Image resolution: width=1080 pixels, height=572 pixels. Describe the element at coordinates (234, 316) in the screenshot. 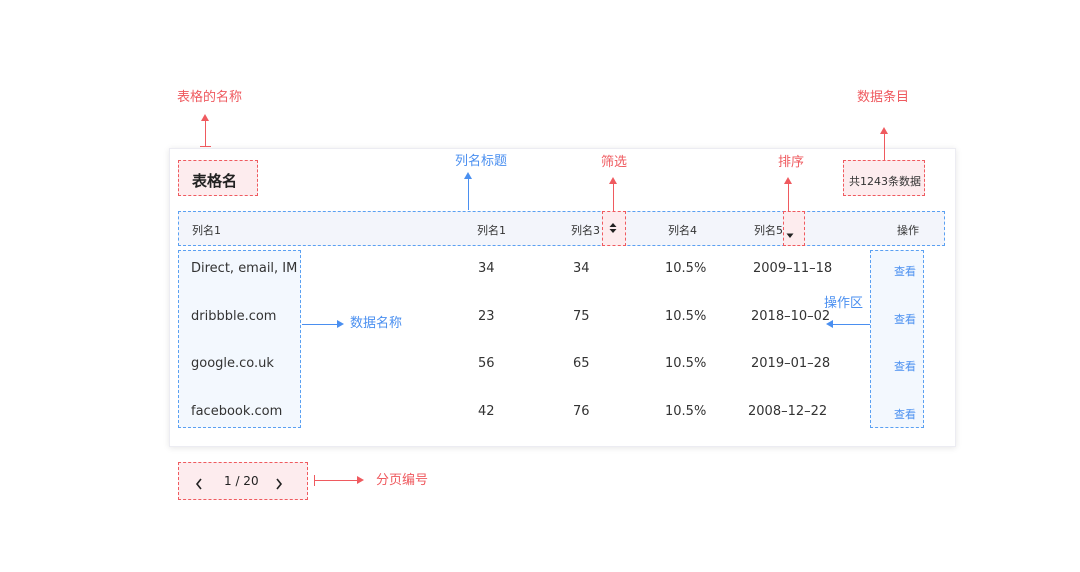

I see `row-name: dribbble.com` at that location.